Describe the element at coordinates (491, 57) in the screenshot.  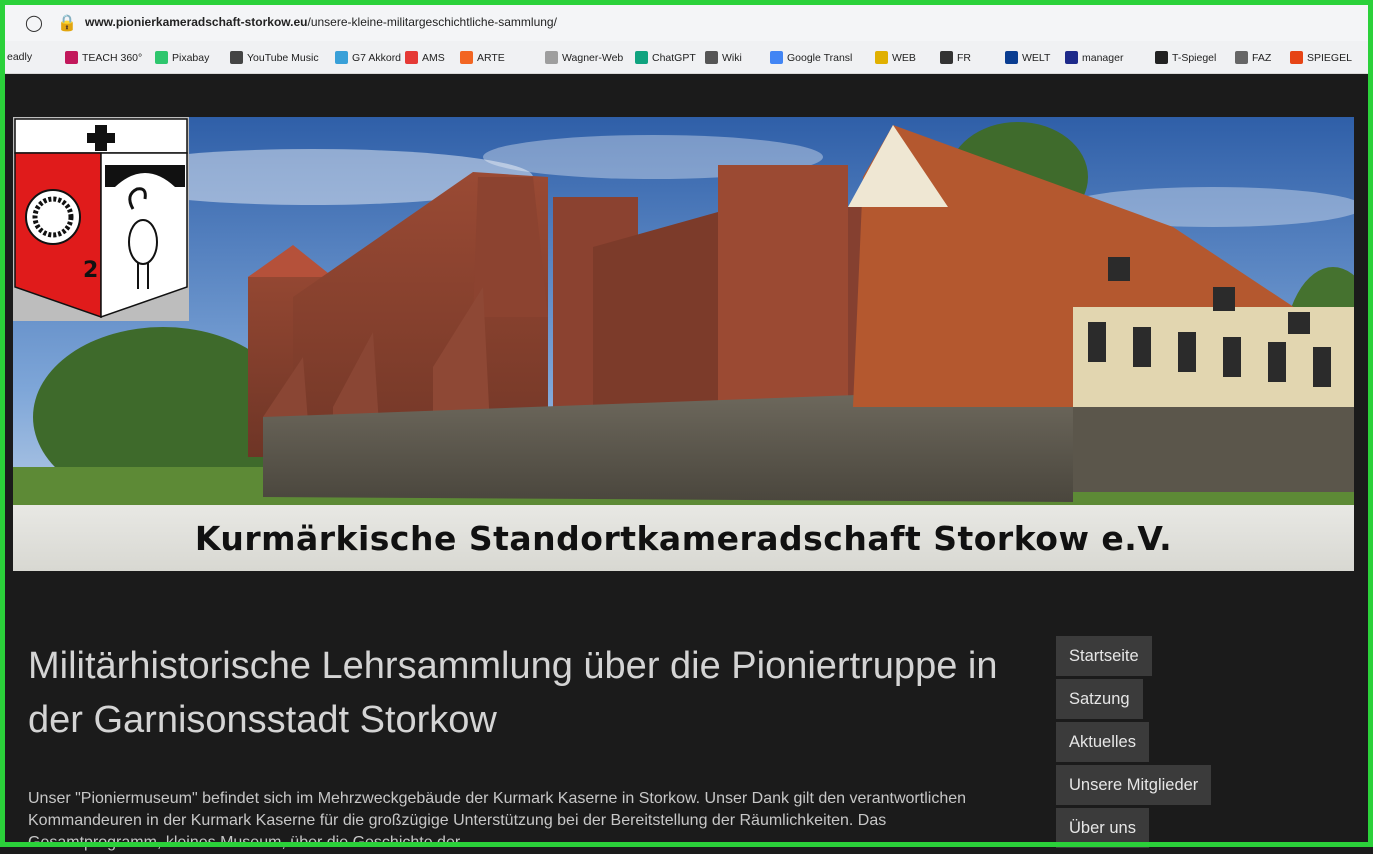
I see `bookmark-label: ARTE` at that location.